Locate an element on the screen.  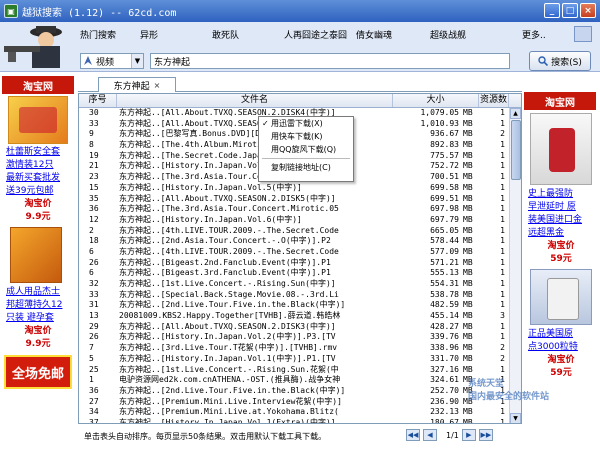
category-select: 视频 ▼ is located at coordinates (112, 61).